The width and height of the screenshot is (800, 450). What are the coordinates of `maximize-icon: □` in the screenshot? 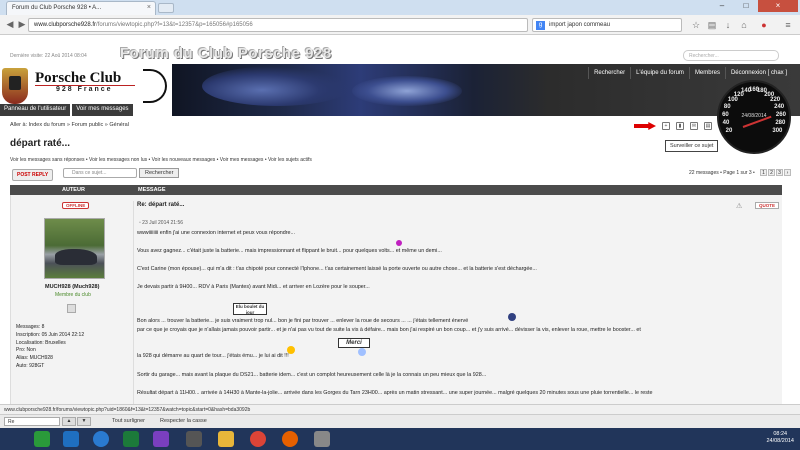 It's located at (746, 6).